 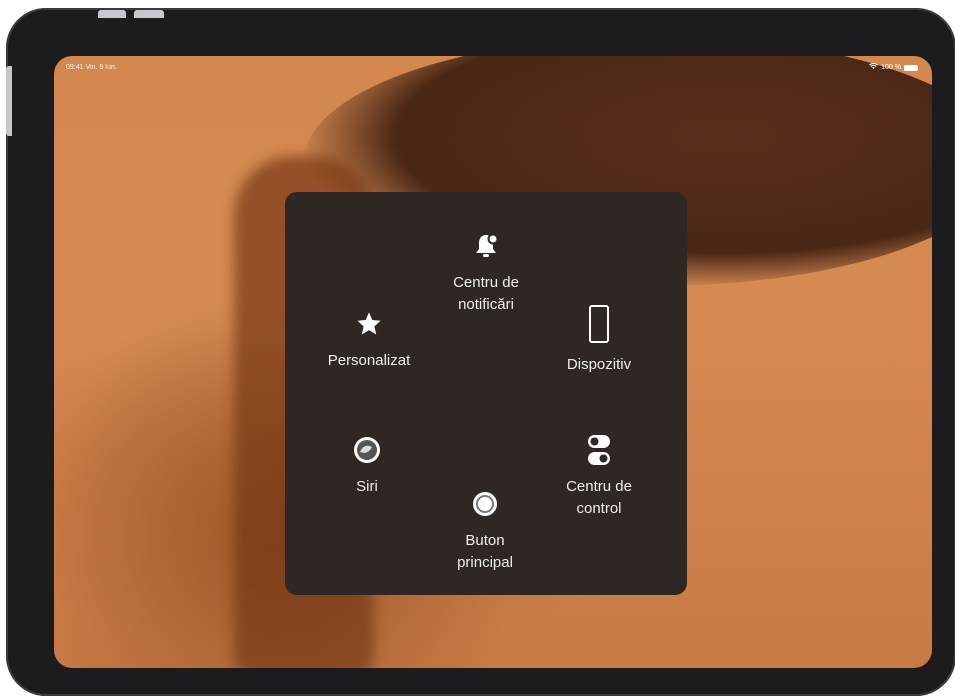 I want to click on home-button-label: Buton principal, so click(x=485, y=551).